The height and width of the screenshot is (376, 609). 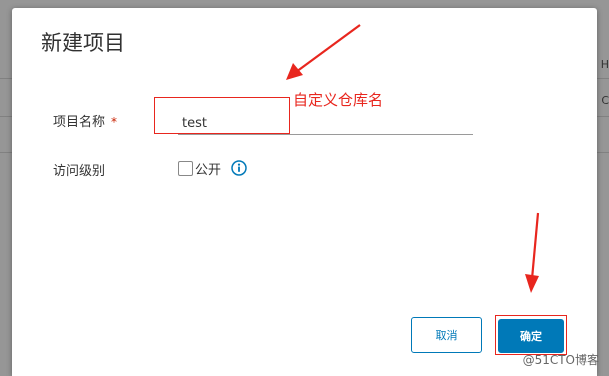 What do you see at coordinates (208, 168) in the screenshot?
I see `public-checkbox-label: 公开` at bounding box center [208, 168].